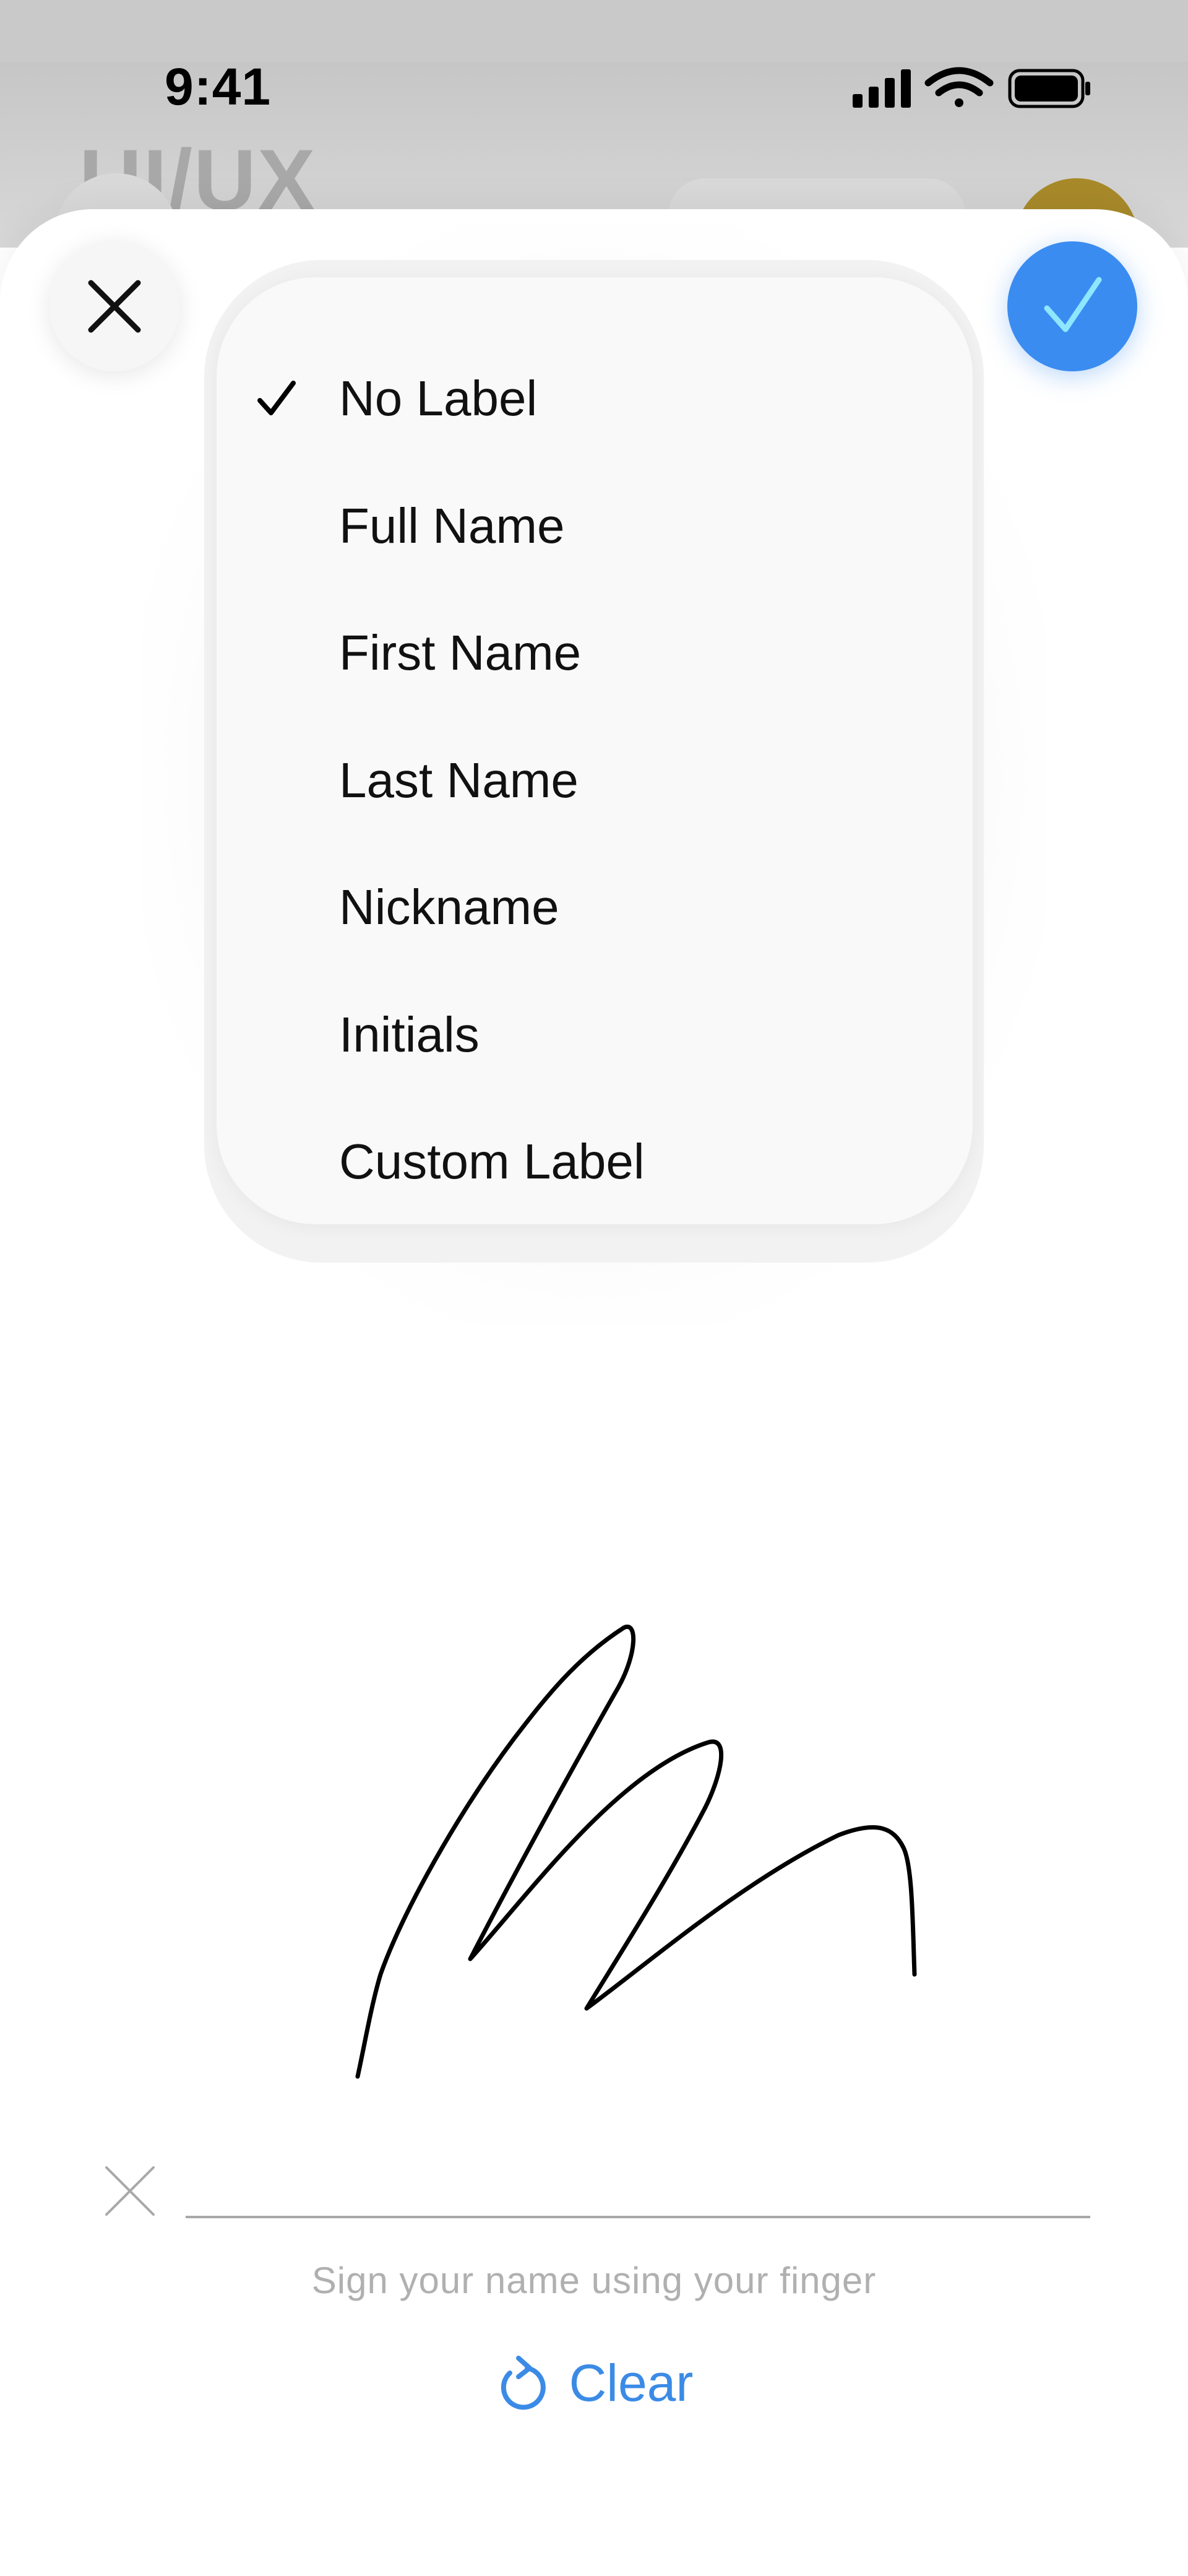  What do you see at coordinates (492, 1161) in the screenshot?
I see `menu-item-label: Custom Label` at bounding box center [492, 1161].